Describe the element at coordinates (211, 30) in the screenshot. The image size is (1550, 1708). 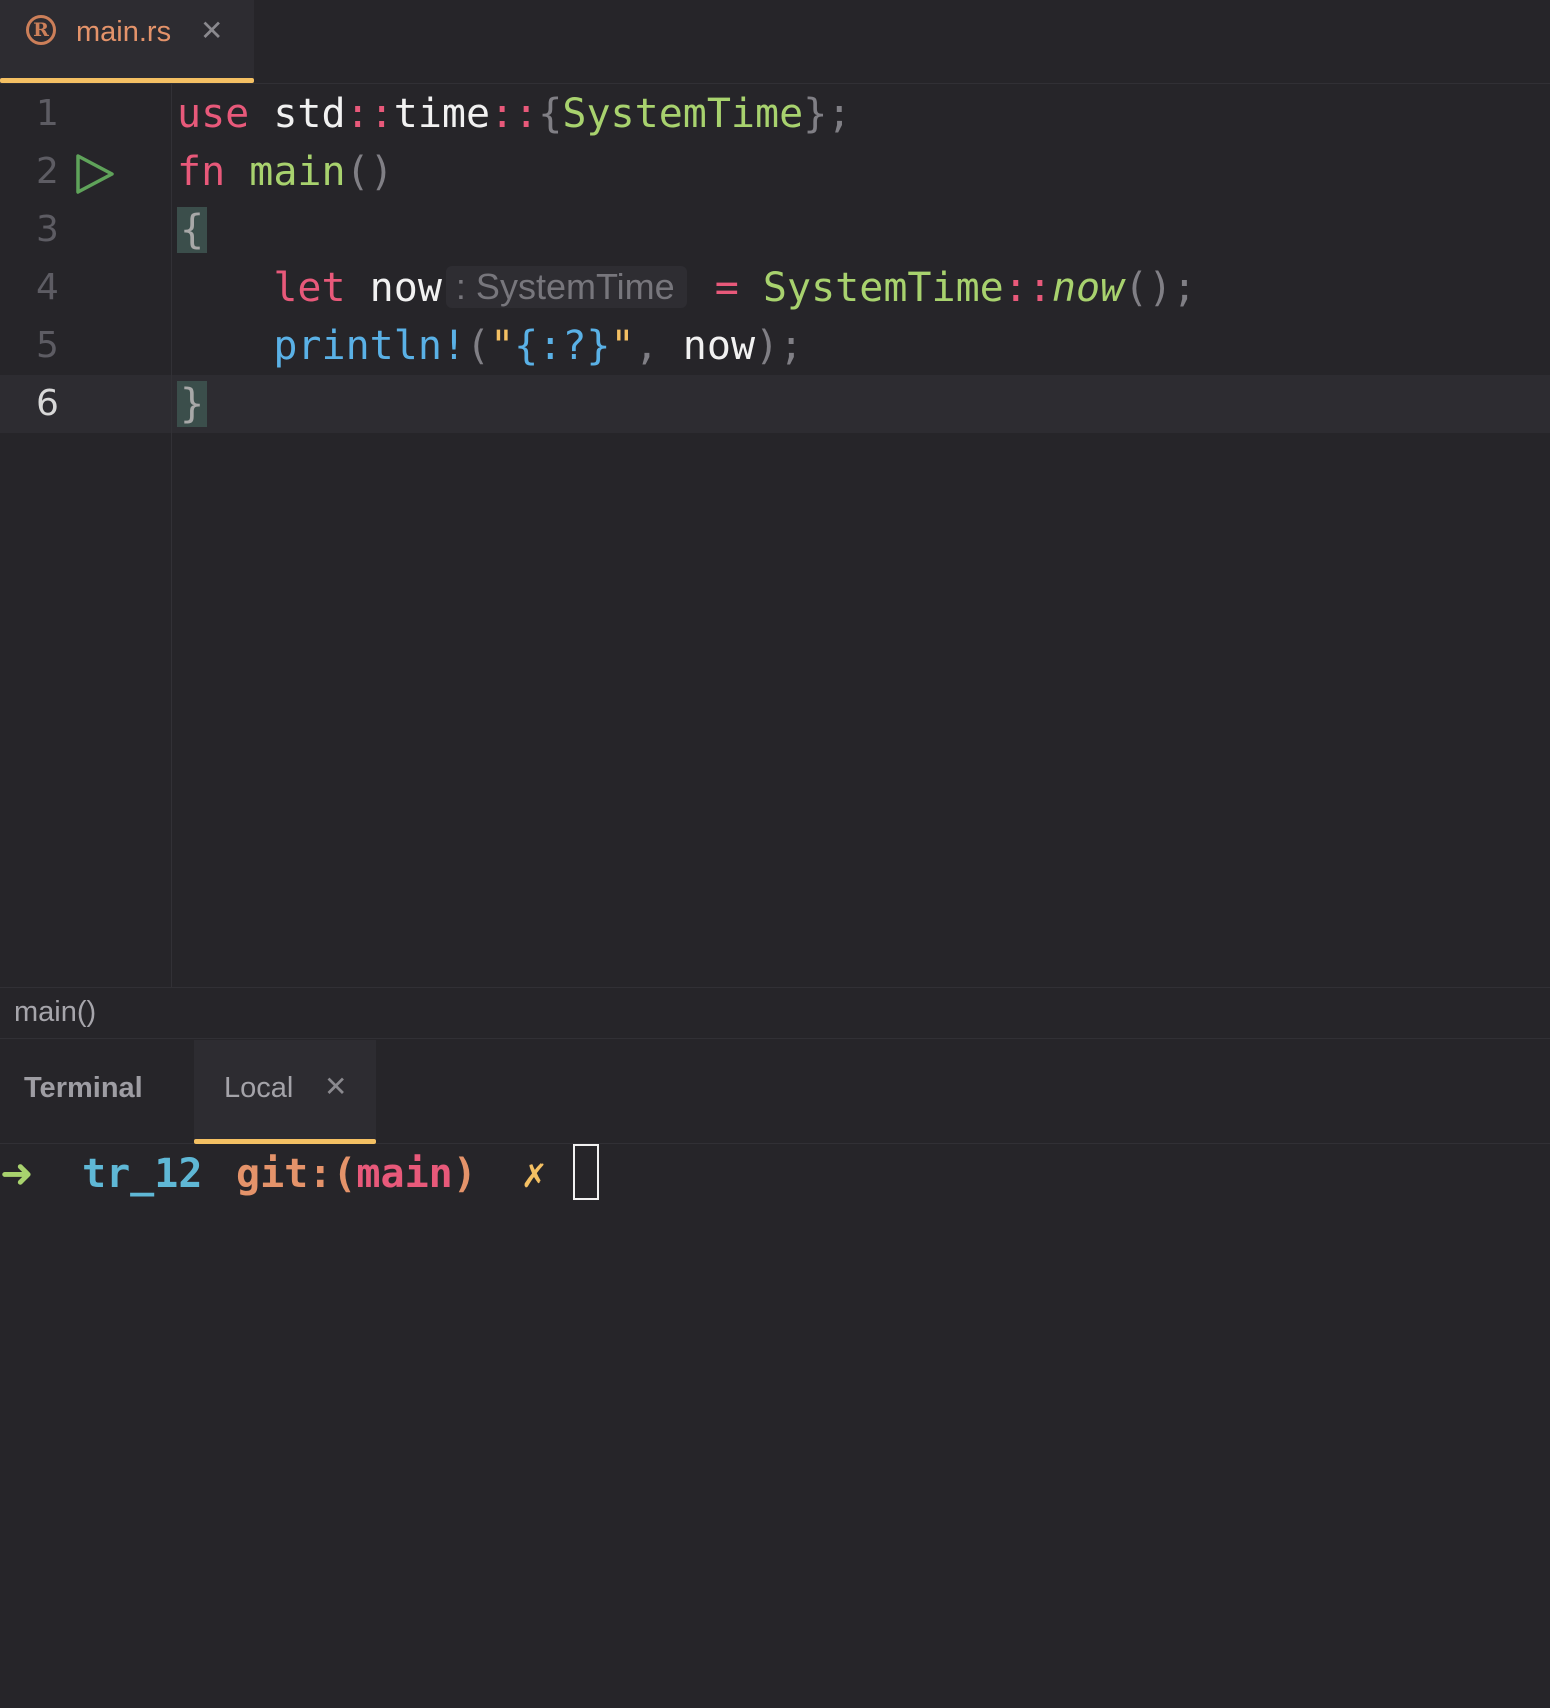
I see `tab-close-icon: ✕` at that location.